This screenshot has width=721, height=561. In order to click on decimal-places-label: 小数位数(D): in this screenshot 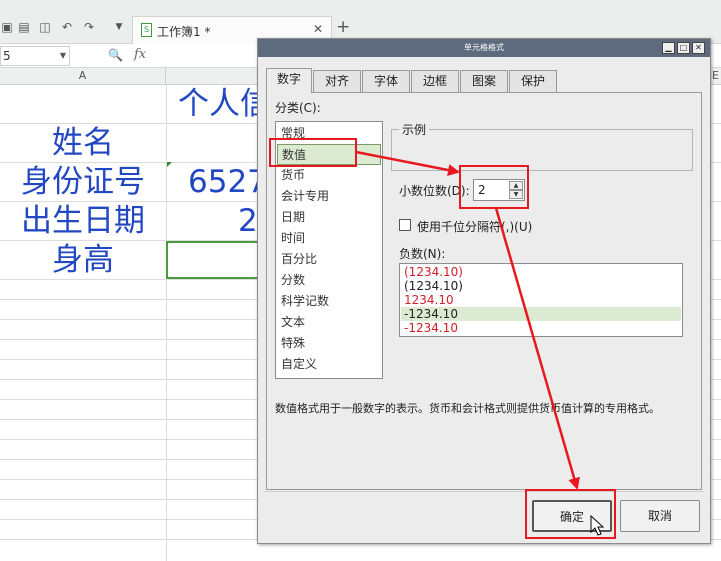, I will do `click(434, 191)`.